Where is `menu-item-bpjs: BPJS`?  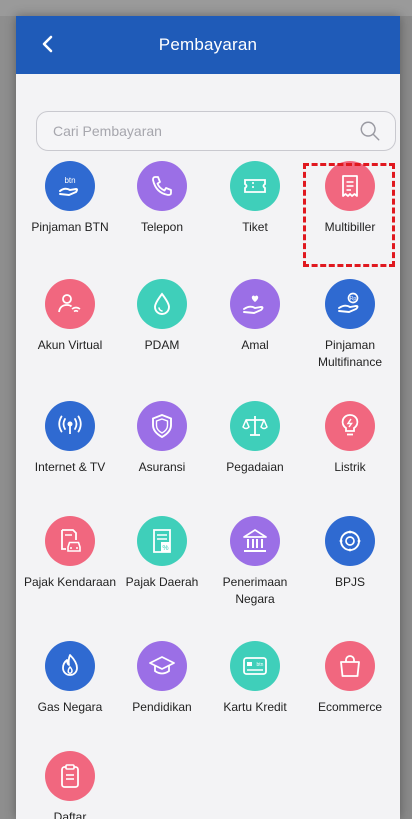
menu-item-bpjs: BPJS is located at coordinates (350, 553).